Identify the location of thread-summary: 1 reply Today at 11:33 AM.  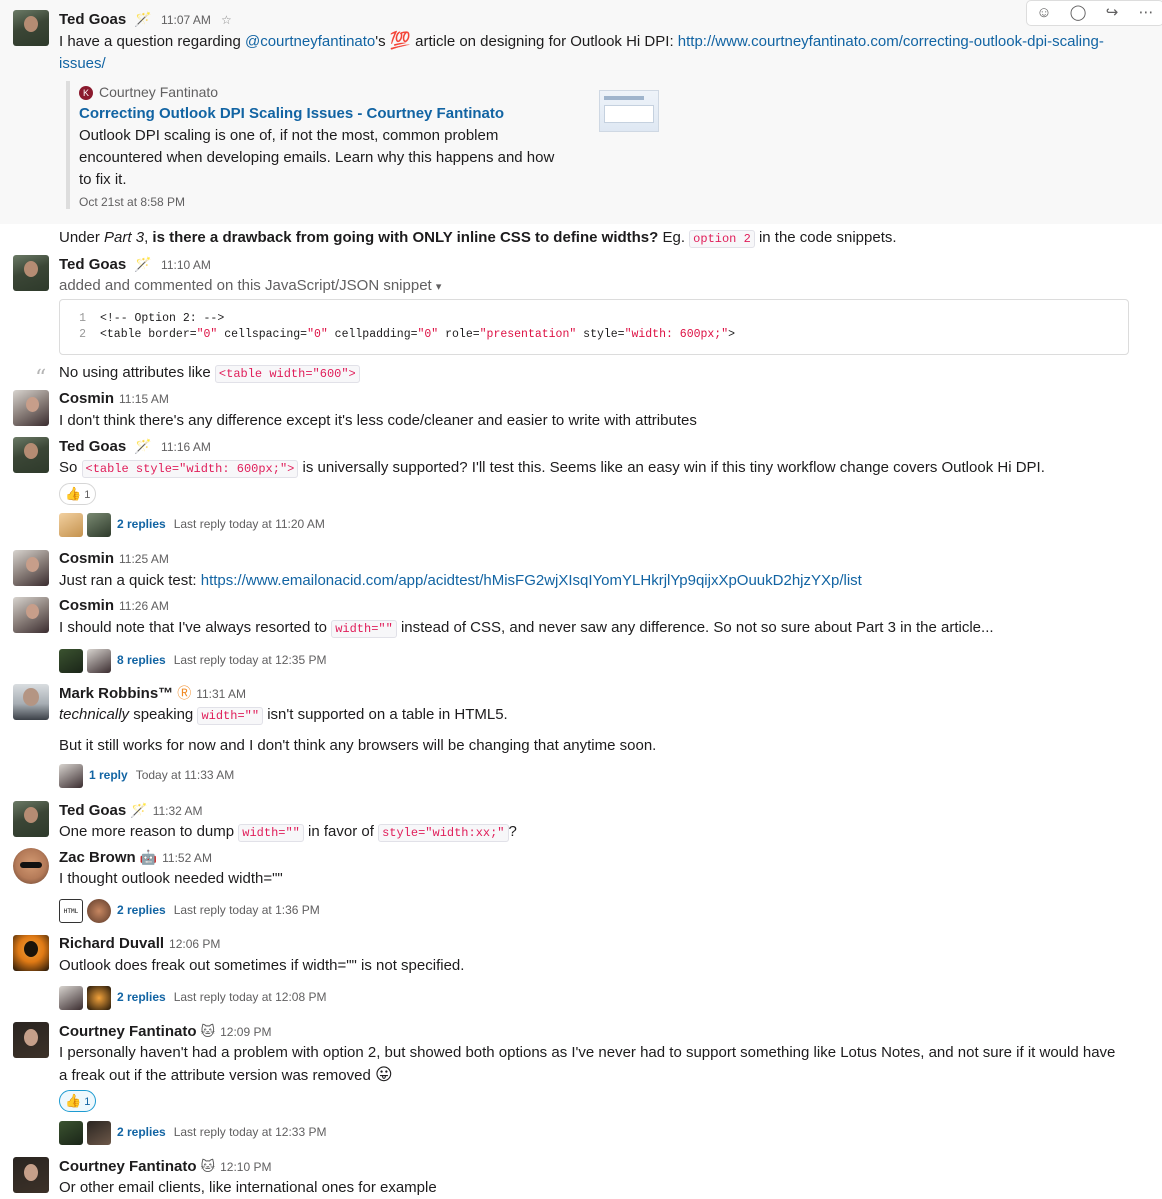
(590, 775).